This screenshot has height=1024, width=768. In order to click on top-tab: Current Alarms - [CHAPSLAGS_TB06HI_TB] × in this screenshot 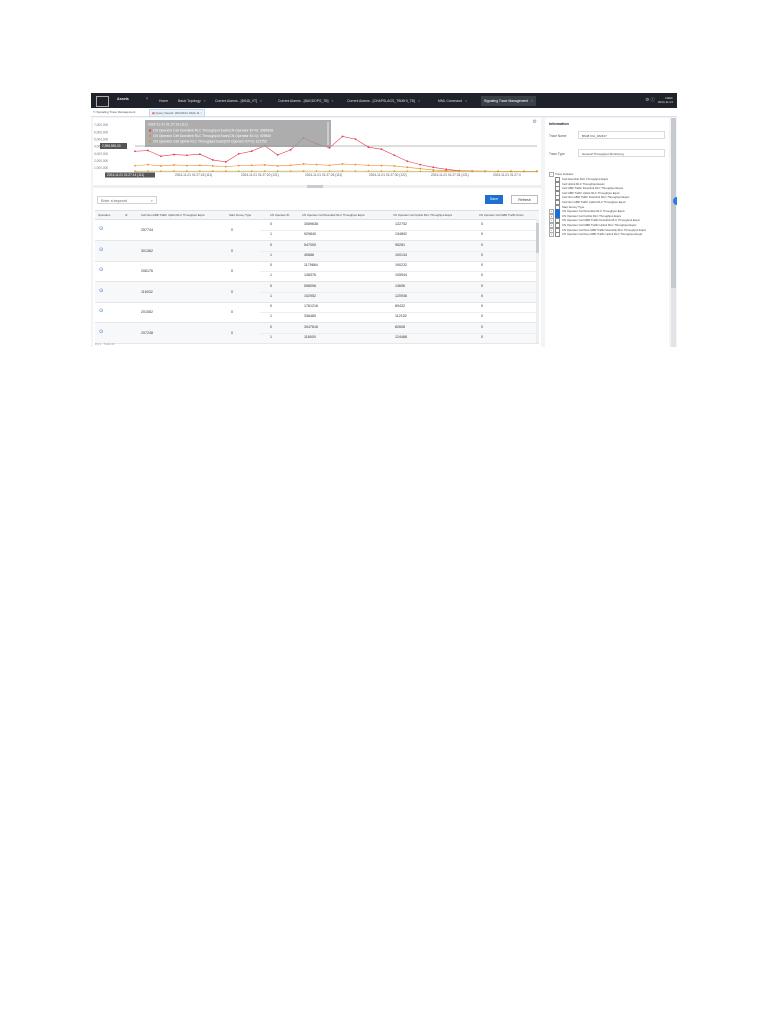, I will do `click(383, 101)`.